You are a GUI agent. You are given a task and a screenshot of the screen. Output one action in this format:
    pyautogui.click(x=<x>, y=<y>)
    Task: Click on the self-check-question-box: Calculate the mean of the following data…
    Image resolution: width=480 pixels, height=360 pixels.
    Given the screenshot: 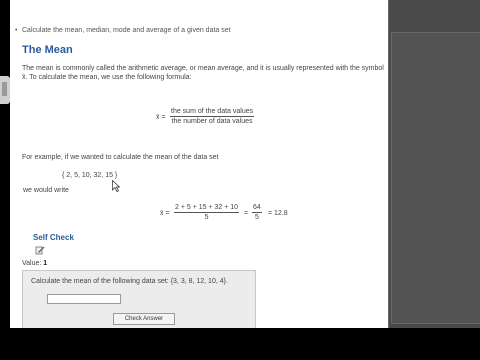 What is the action you would take?
    pyautogui.click(x=139, y=299)
    